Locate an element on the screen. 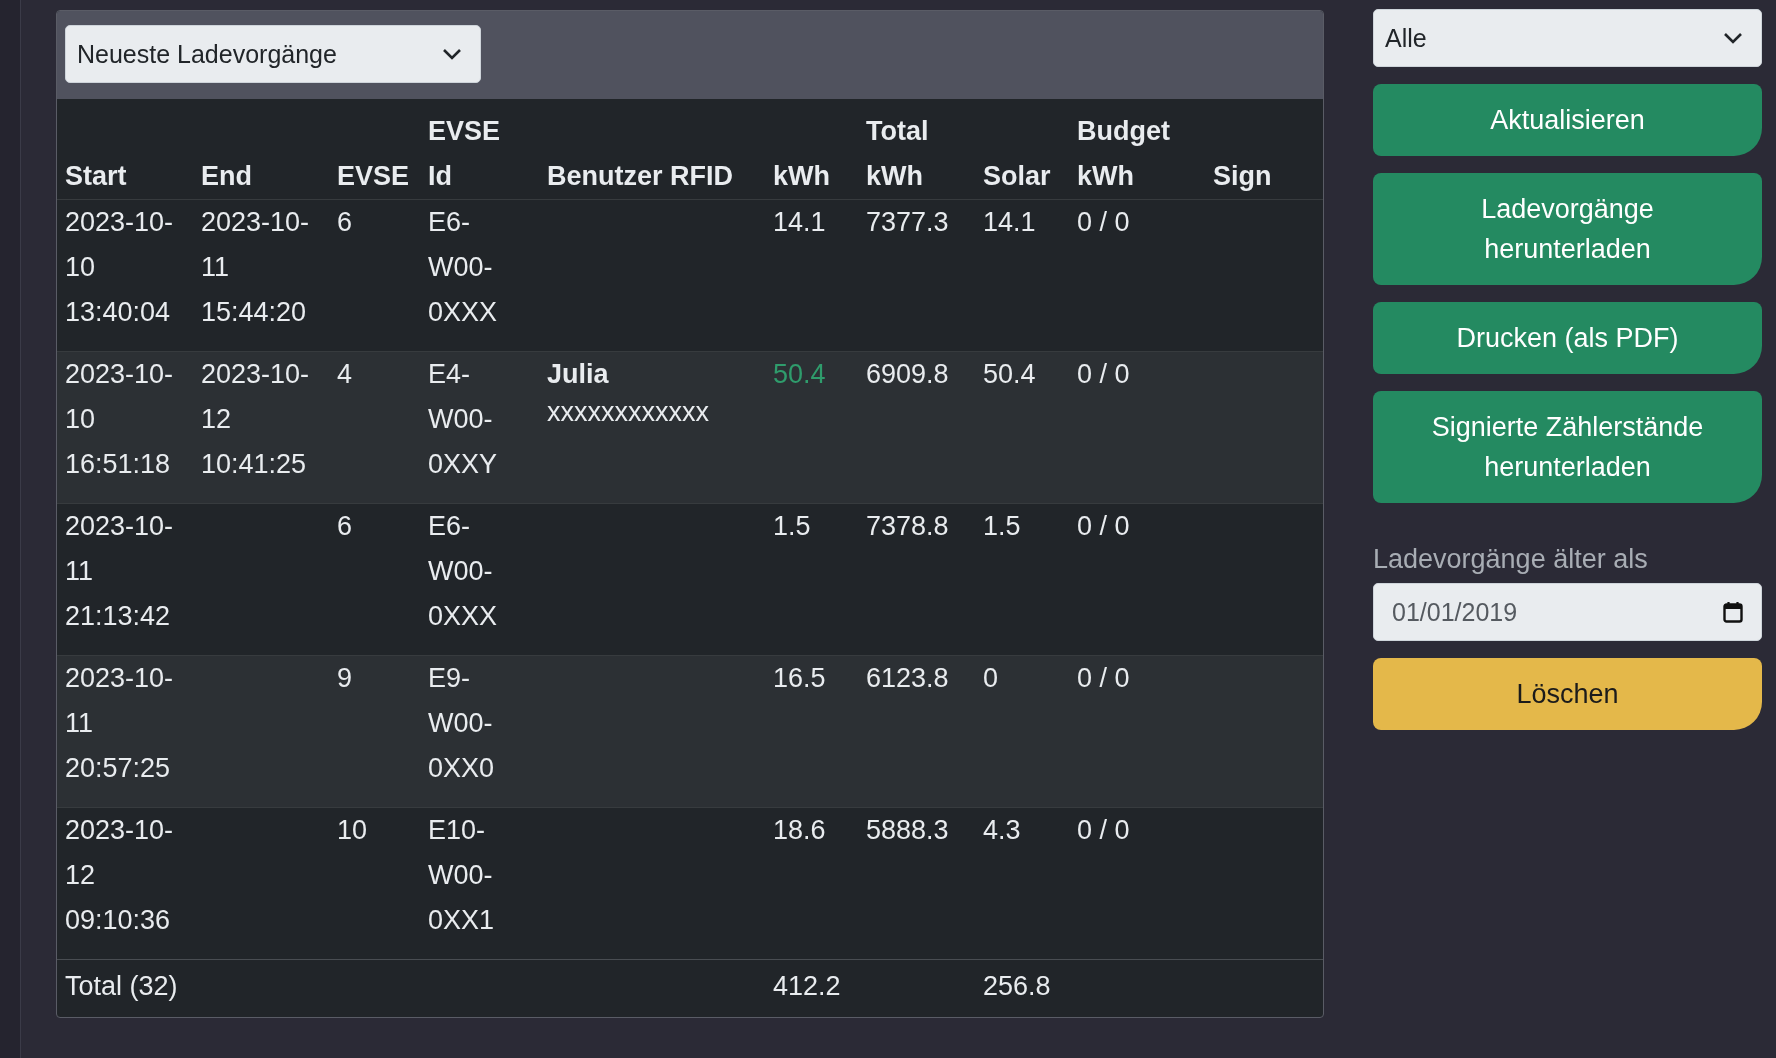 The height and width of the screenshot is (1058, 1776). column-header: EVSE Id is located at coordinates (464, 153).